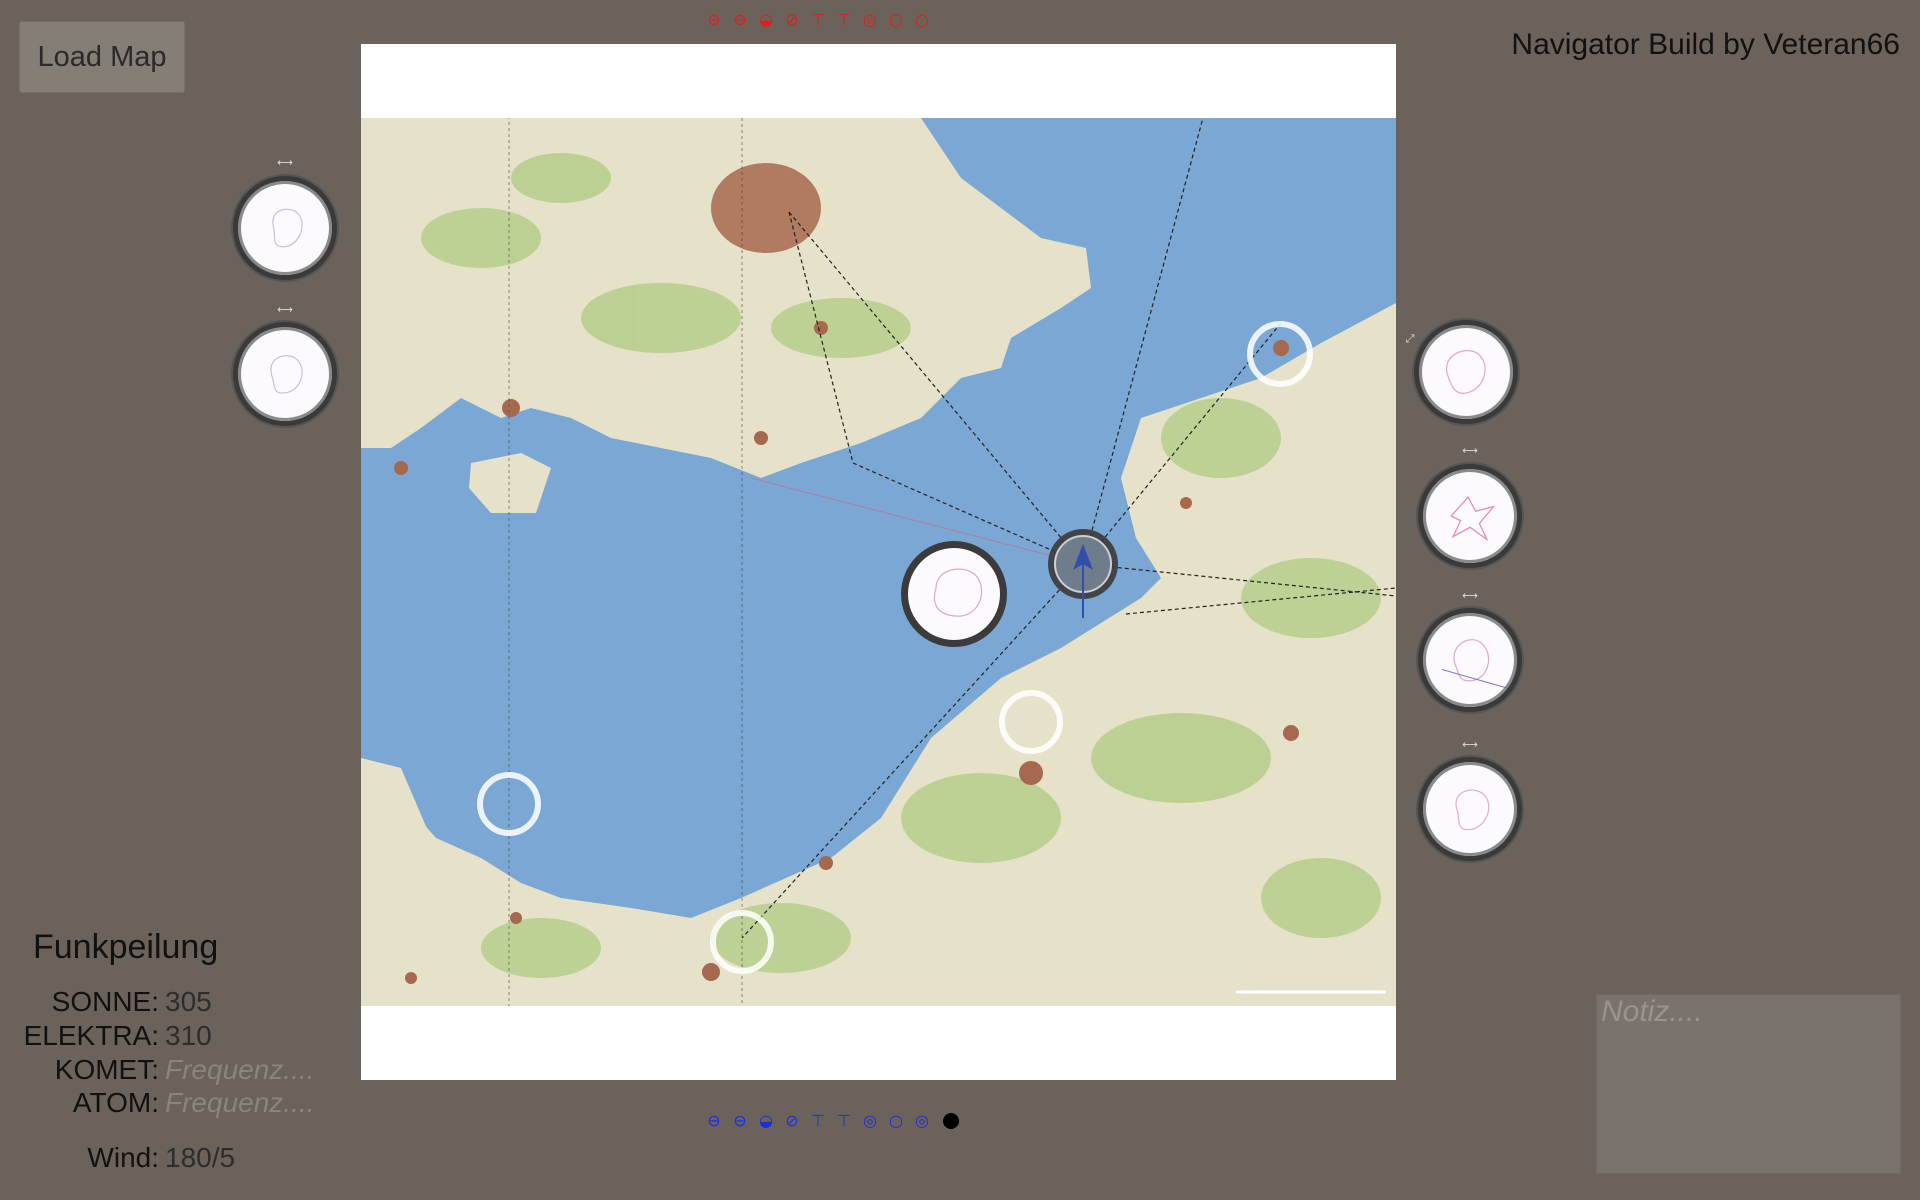 The height and width of the screenshot is (1200, 1920). I want to click on komet-frequency-input, so click(251, 1070).